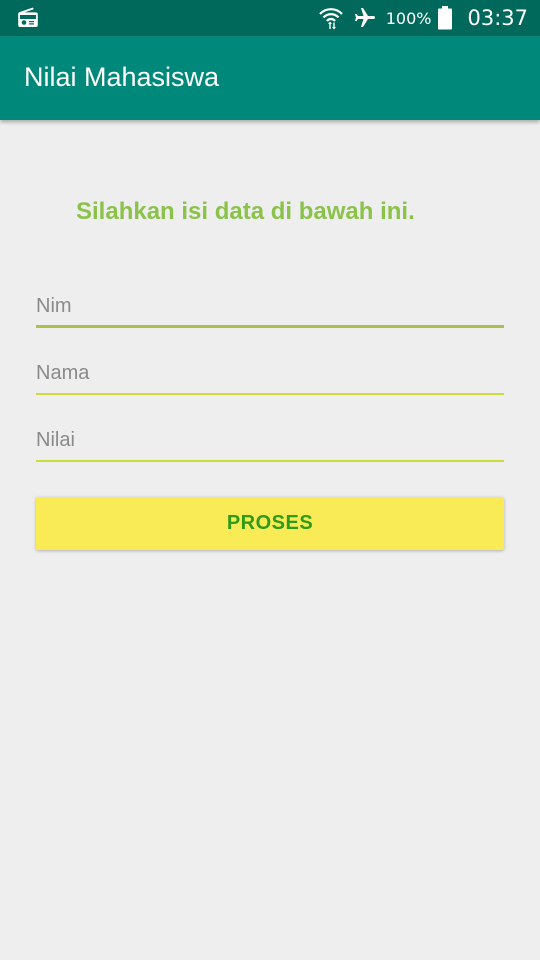 The height and width of the screenshot is (960, 540). I want to click on nilai-underline, so click(270, 461).